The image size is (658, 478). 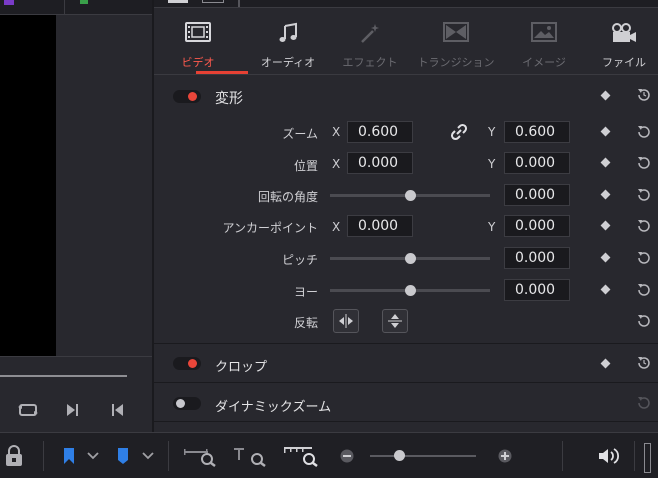 I want to click on transform-reset-icon, so click(x=644, y=95).